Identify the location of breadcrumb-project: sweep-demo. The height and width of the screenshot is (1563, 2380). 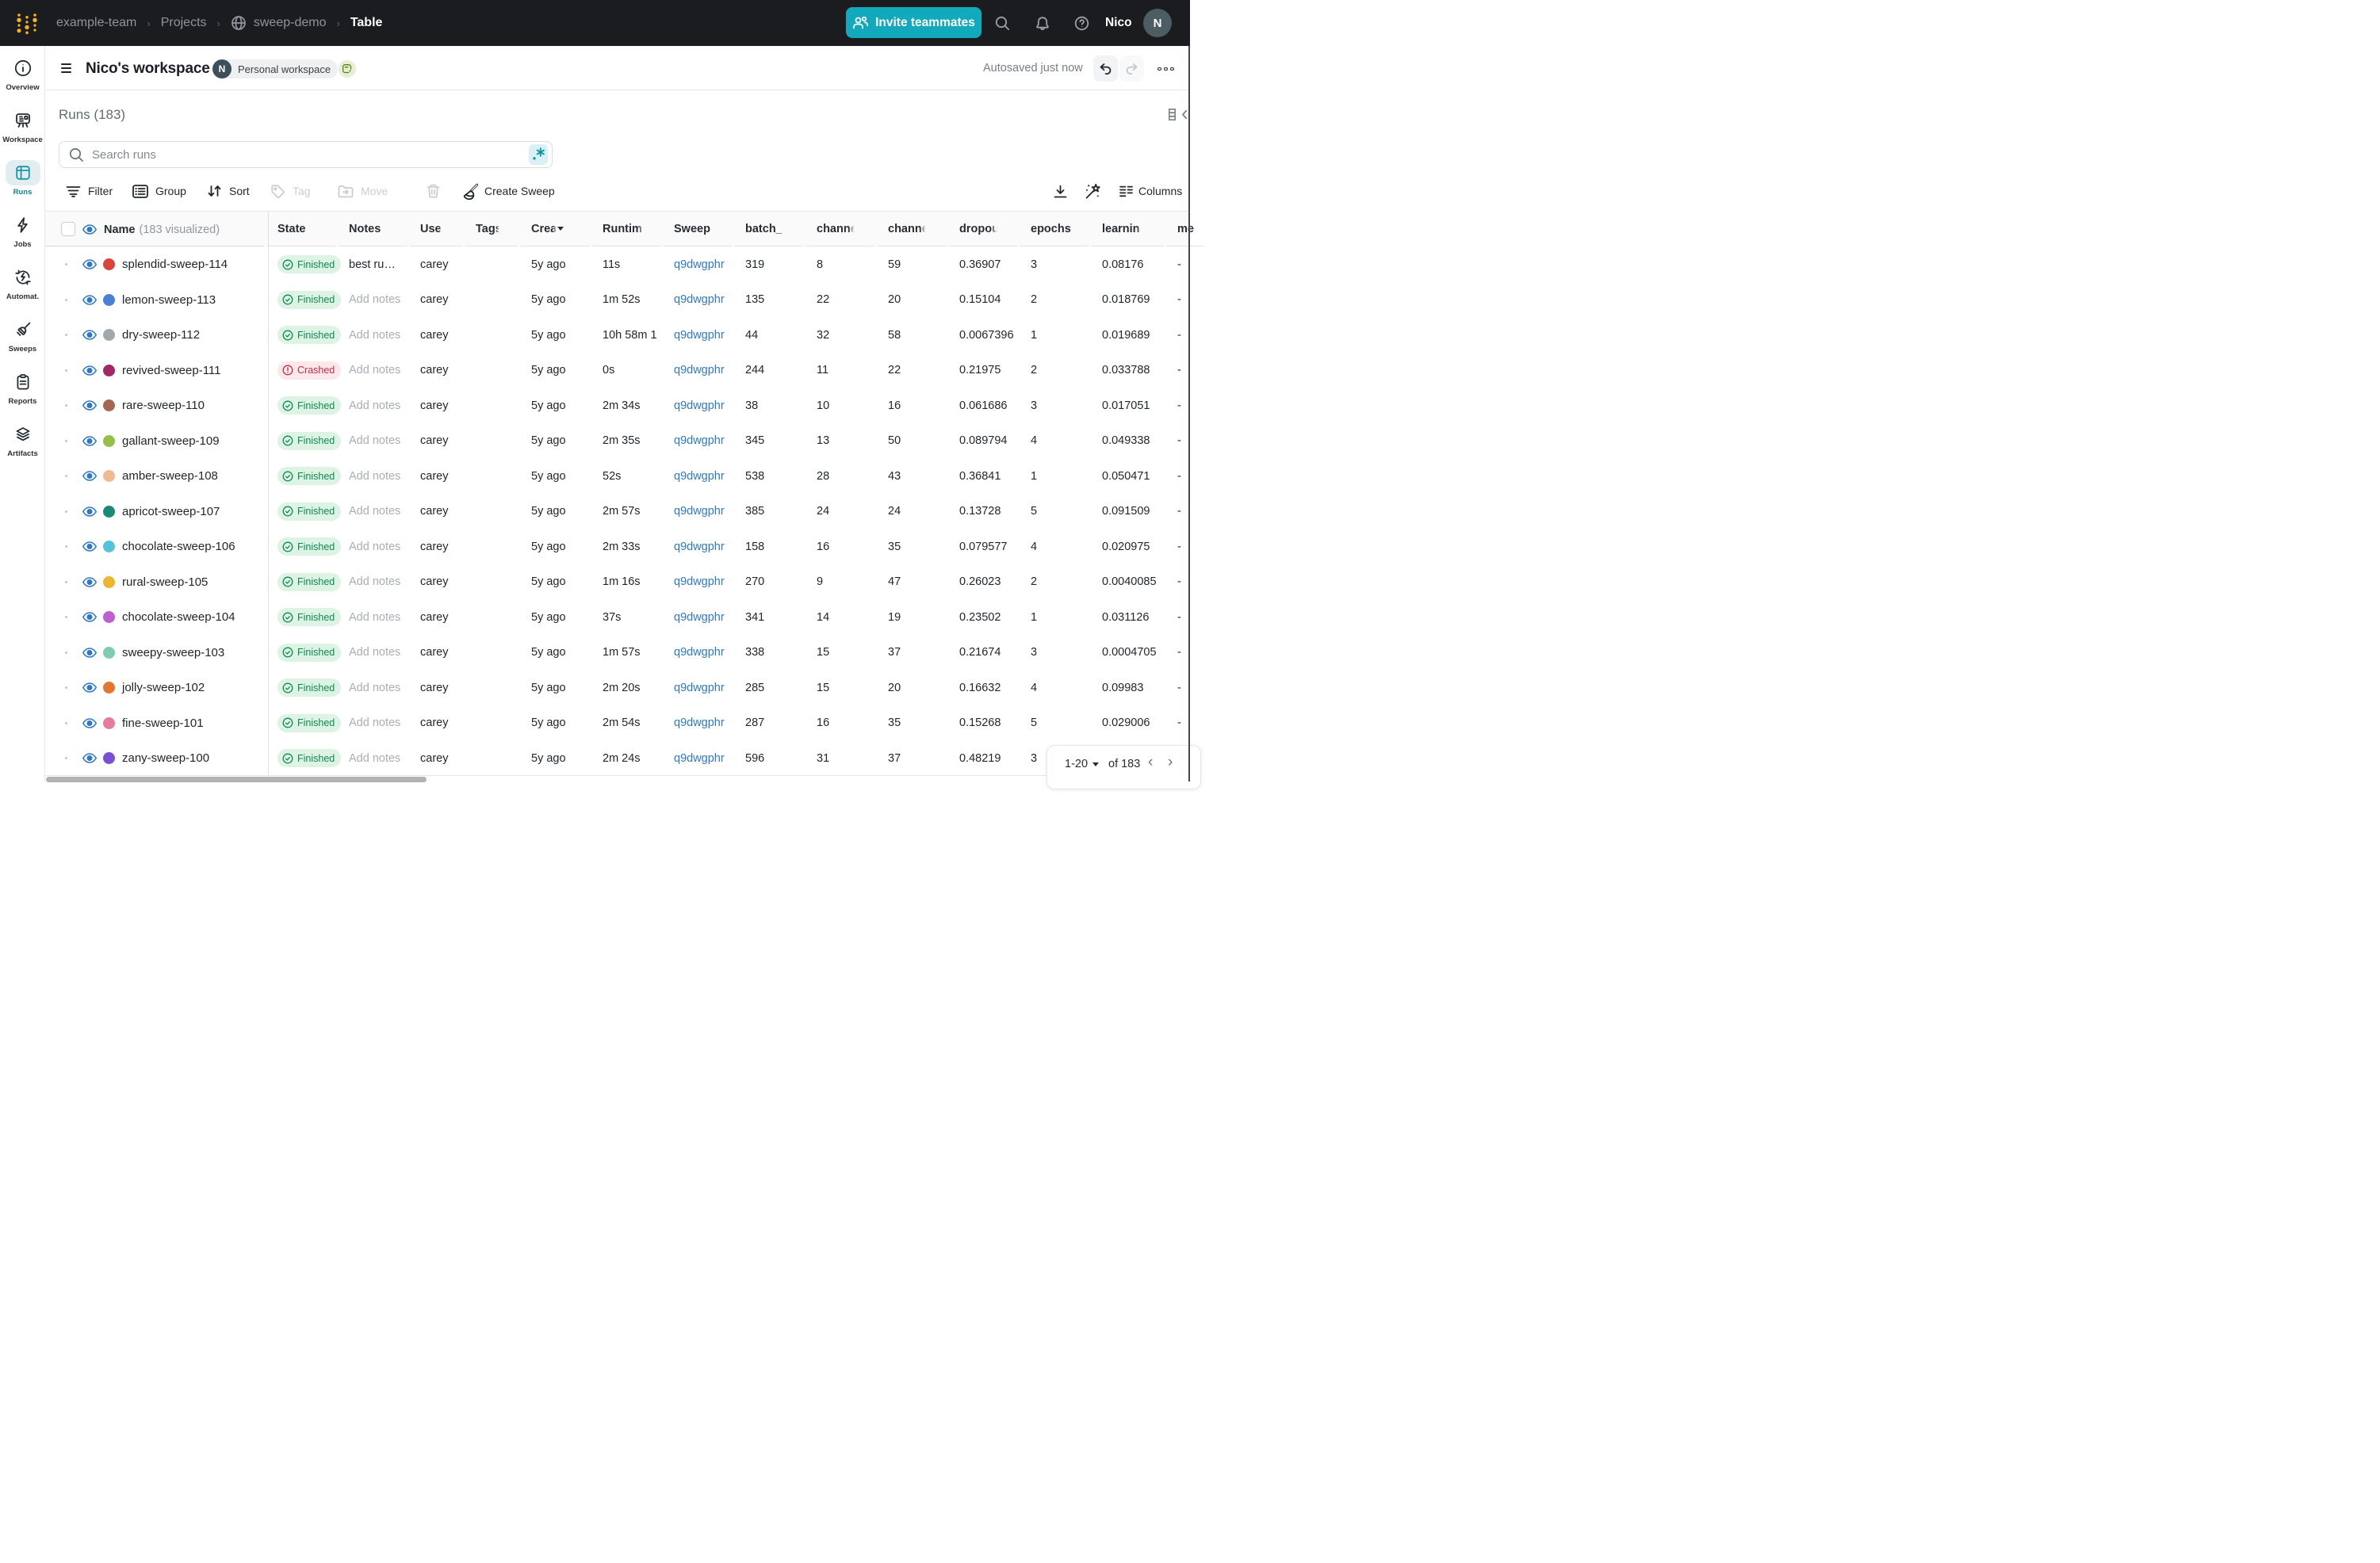
(290, 23).